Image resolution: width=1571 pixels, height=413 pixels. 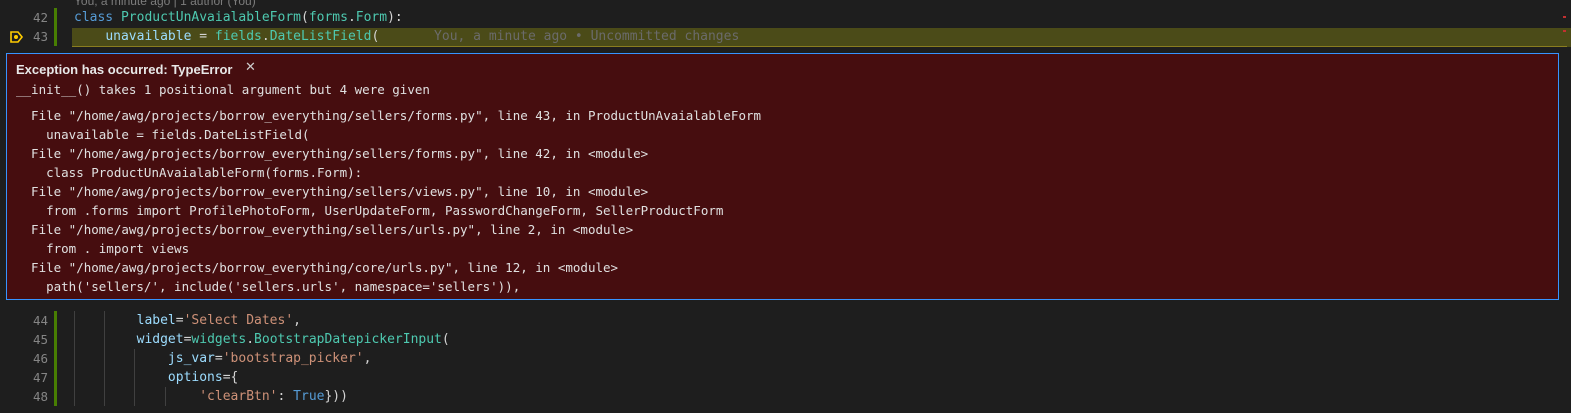 What do you see at coordinates (40, 339) in the screenshot?
I see `line-number: 45` at bounding box center [40, 339].